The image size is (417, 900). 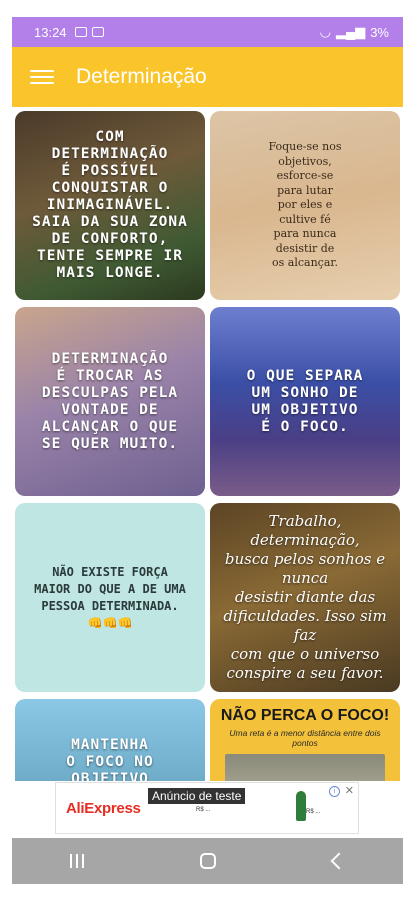 What do you see at coordinates (42, 77) in the screenshot?
I see `hamburger-menu-icon` at bounding box center [42, 77].